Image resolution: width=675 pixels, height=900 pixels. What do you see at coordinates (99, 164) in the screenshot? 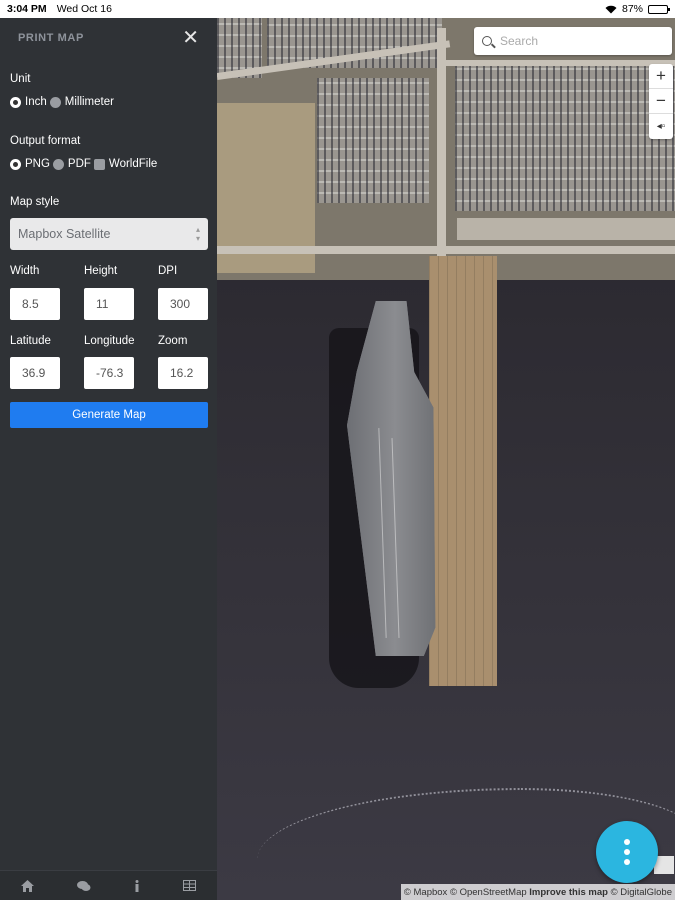
I see `worldfile-checkbox` at bounding box center [99, 164].